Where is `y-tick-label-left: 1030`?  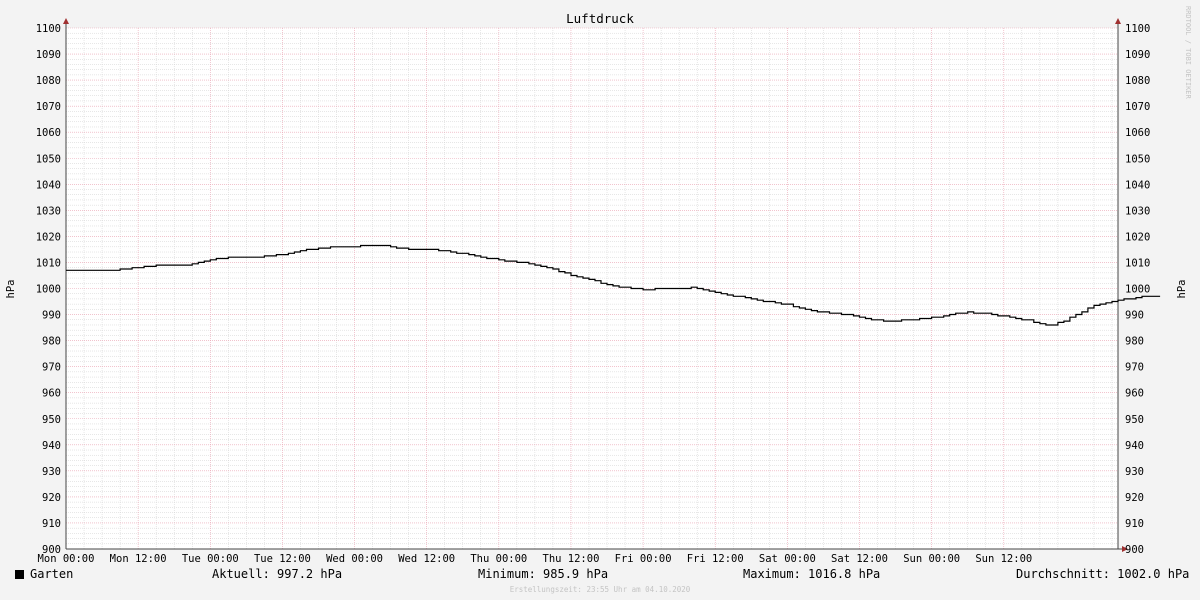 y-tick-label-left: 1030 is located at coordinates (48, 211).